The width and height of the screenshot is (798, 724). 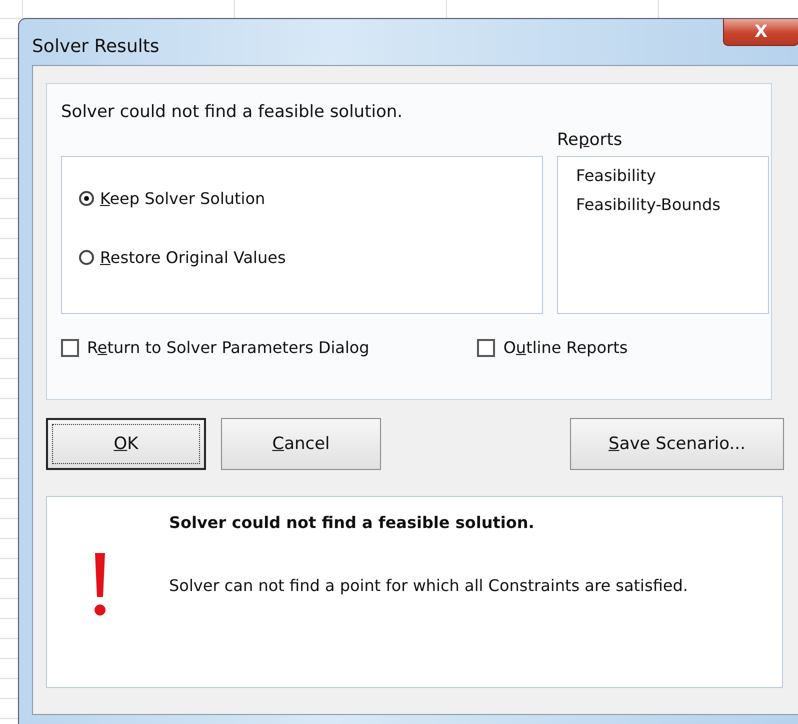 I want to click on result-detail: Solver can not find a point for which all Constraints are satisfied., so click(x=428, y=585).